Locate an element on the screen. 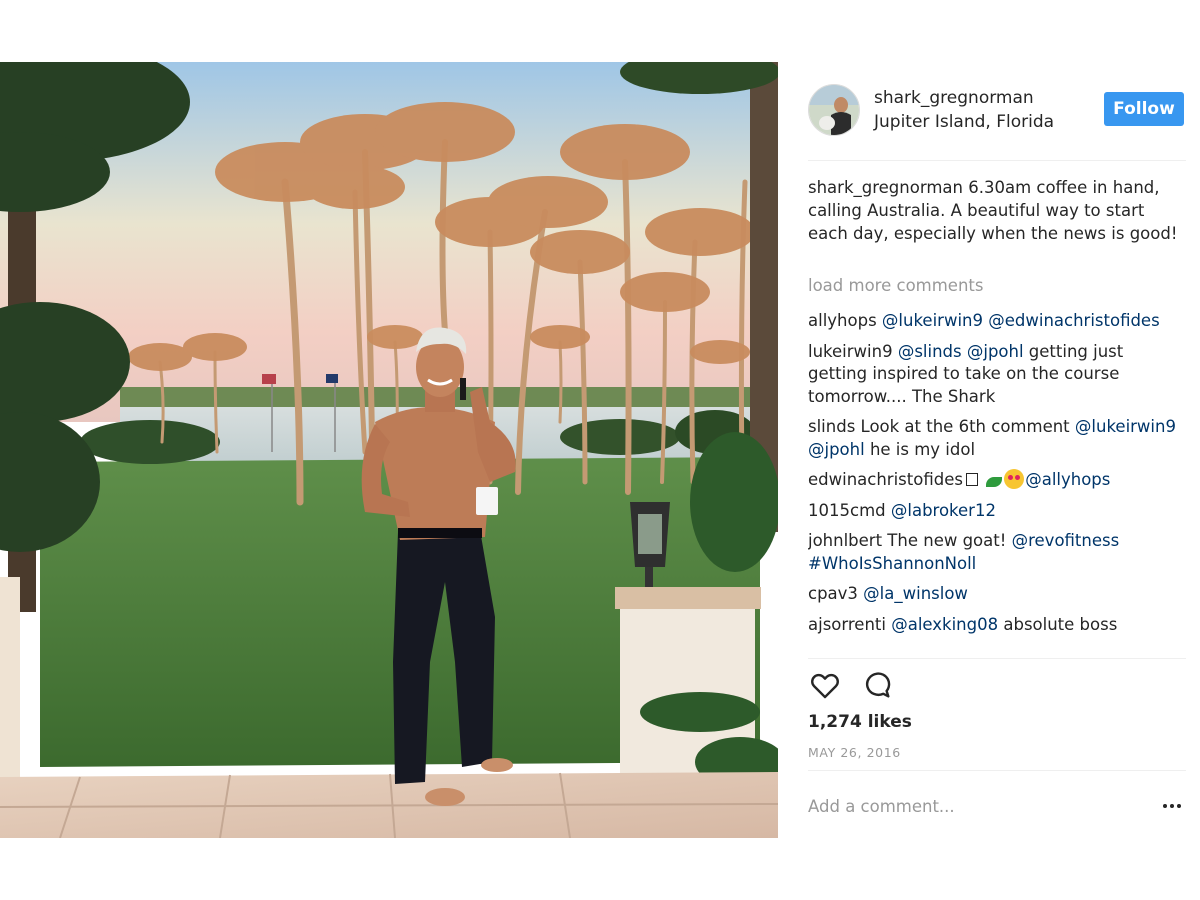  comment-bubble-icon is located at coordinates (878, 686).